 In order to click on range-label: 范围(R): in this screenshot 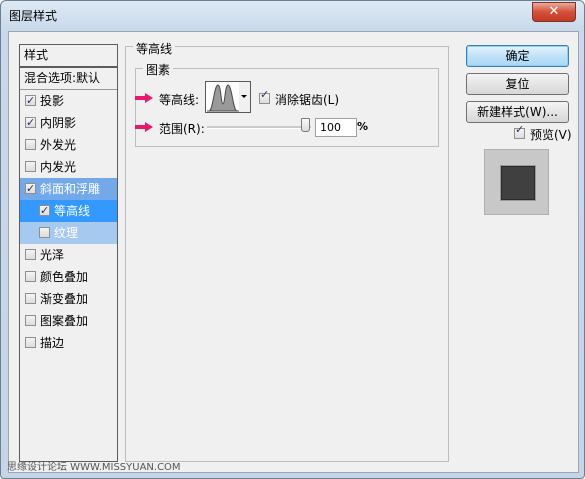, I will do `click(182, 129)`.